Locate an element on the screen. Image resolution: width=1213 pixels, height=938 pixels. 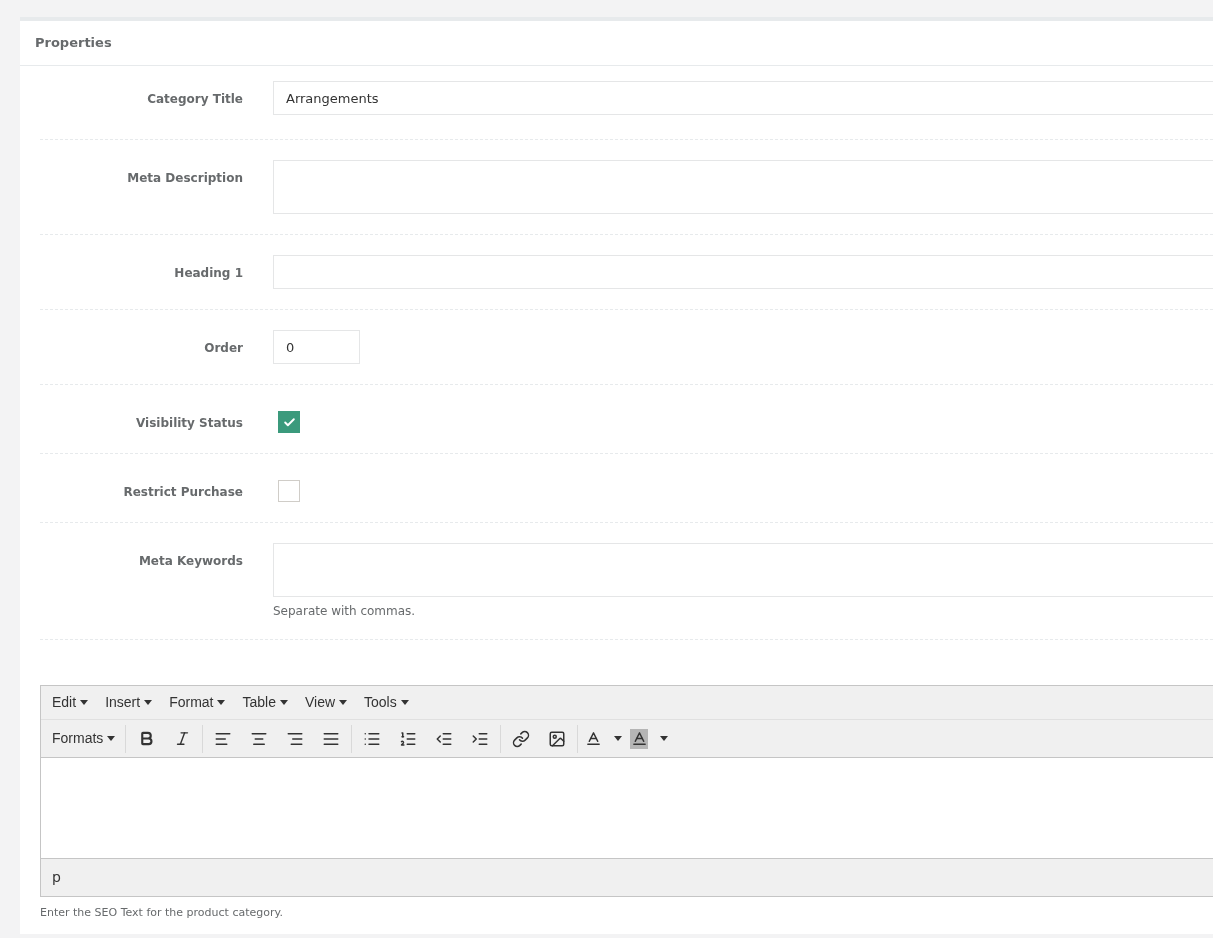
link-icon is located at coordinates (521, 738).